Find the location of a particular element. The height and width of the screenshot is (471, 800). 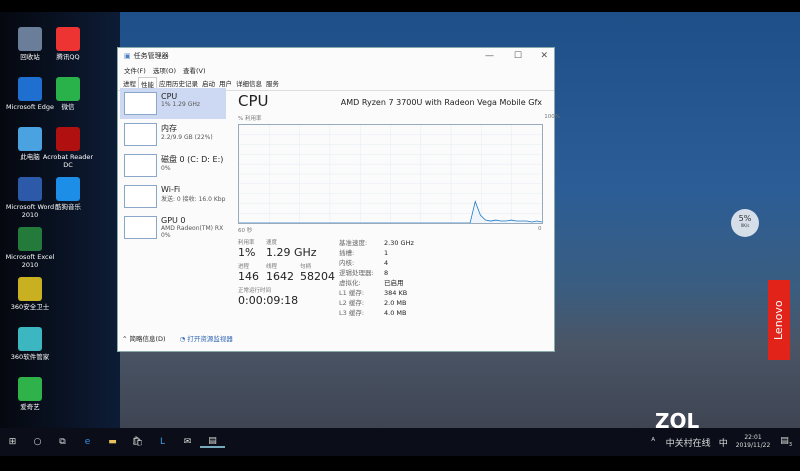

spec-row: L1 缓存: 384 KB is located at coordinates (376, 293).